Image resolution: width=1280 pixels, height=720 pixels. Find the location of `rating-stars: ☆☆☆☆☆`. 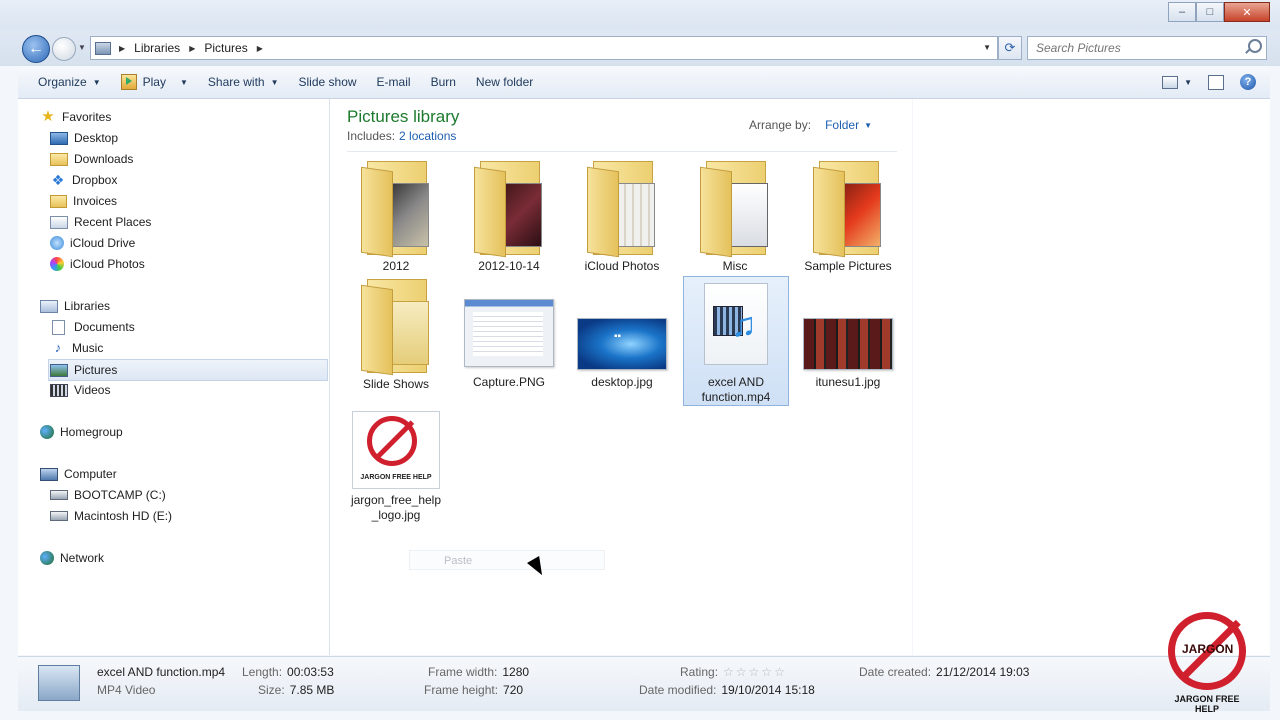

rating-stars: ☆☆☆☆☆ is located at coordinates (755, 672).